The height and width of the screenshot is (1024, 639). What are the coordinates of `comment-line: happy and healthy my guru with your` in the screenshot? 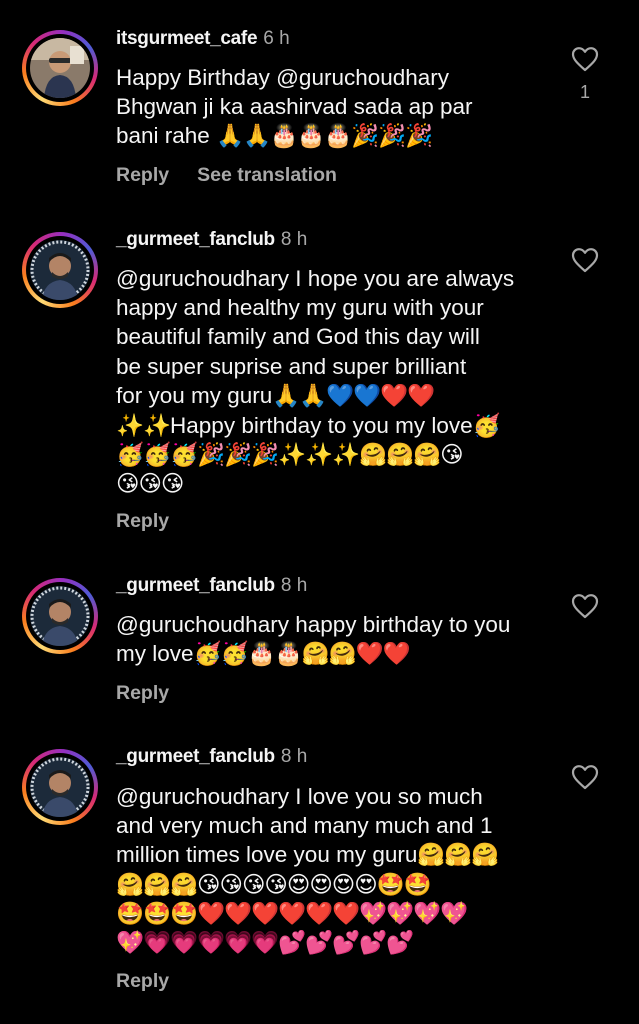 It's located at (300, 308).